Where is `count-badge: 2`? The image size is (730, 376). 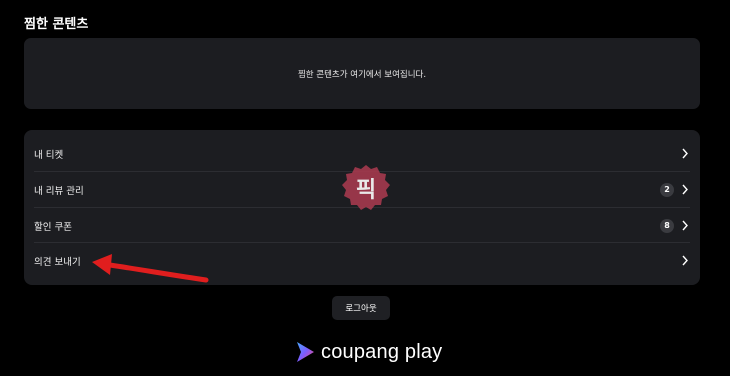
count-badge: 2 is located at coordinates (667, 189).